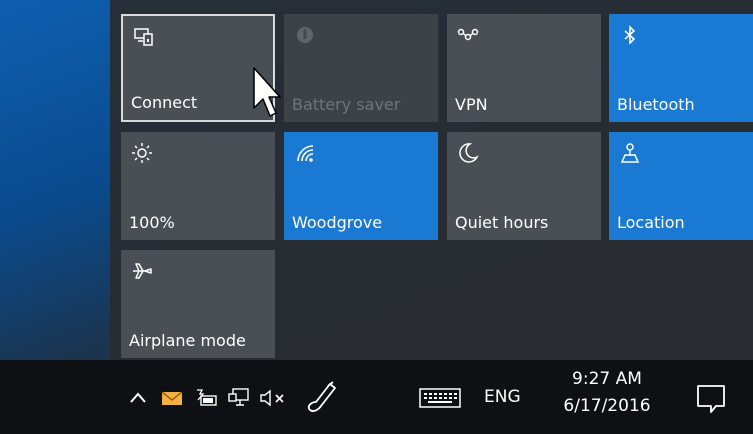 The height and width of the screenshot is (434, 753). What do you see at coordinates (346, 104) in the screenshot?
I see `tile-label: Battery saver` at bounding box center [346, 104].